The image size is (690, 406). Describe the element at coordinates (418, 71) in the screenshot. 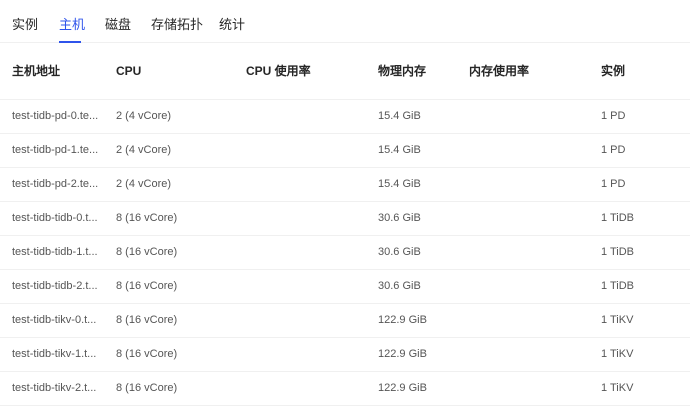

I see `column-header-memory: 物理内存` at that location.